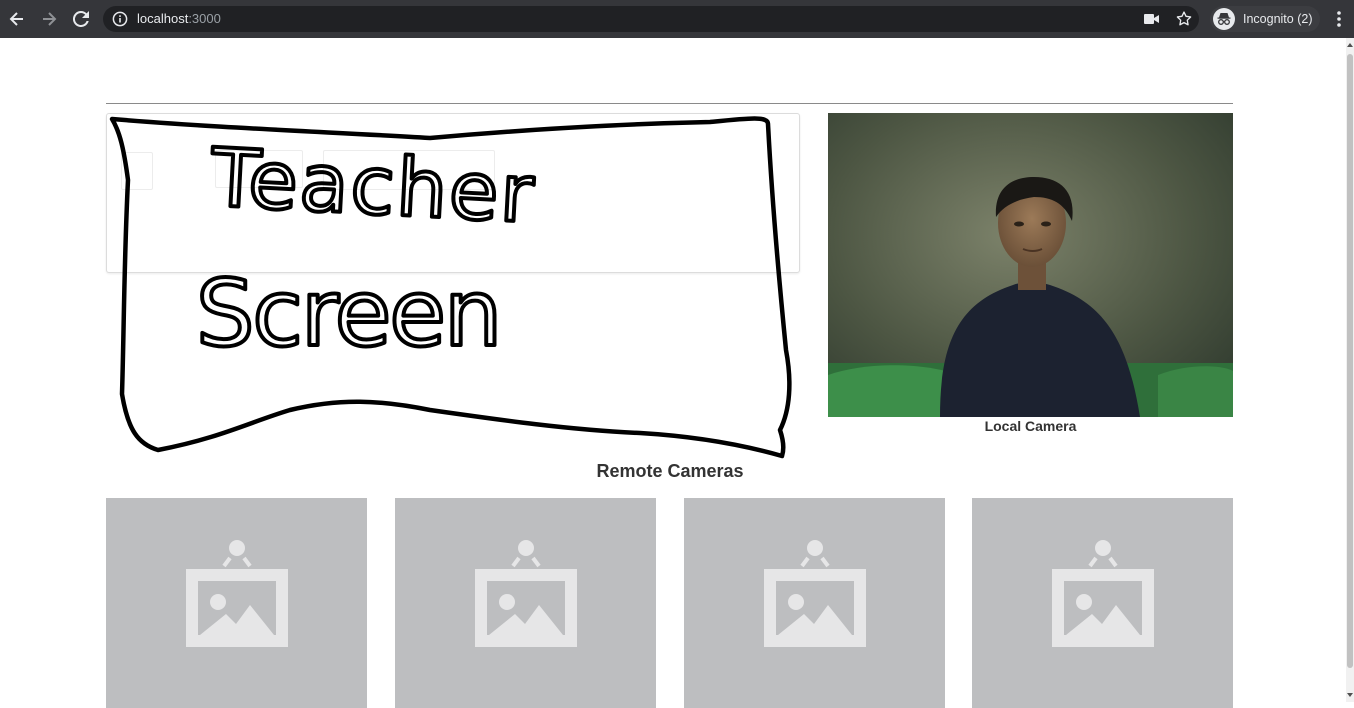 The width and height of the screenshot is (1354, 708). What do you see at coordinates (670, 471) in the screenshot?
I see `remote-cameras-title: Remote Cameras` at bounding box center [670, 471].